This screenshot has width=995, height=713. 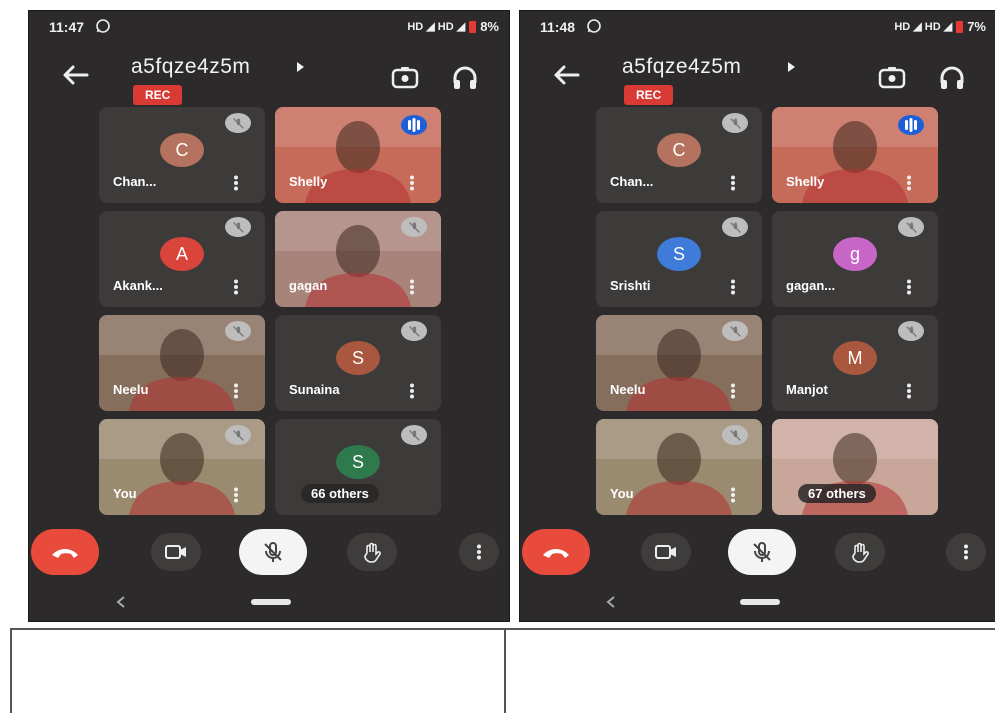 What do you see at coordinates (269, 81) in the screenshot?
I see `meeting-header: a5fqze4z5m REC` at bounding box center [269, 81].